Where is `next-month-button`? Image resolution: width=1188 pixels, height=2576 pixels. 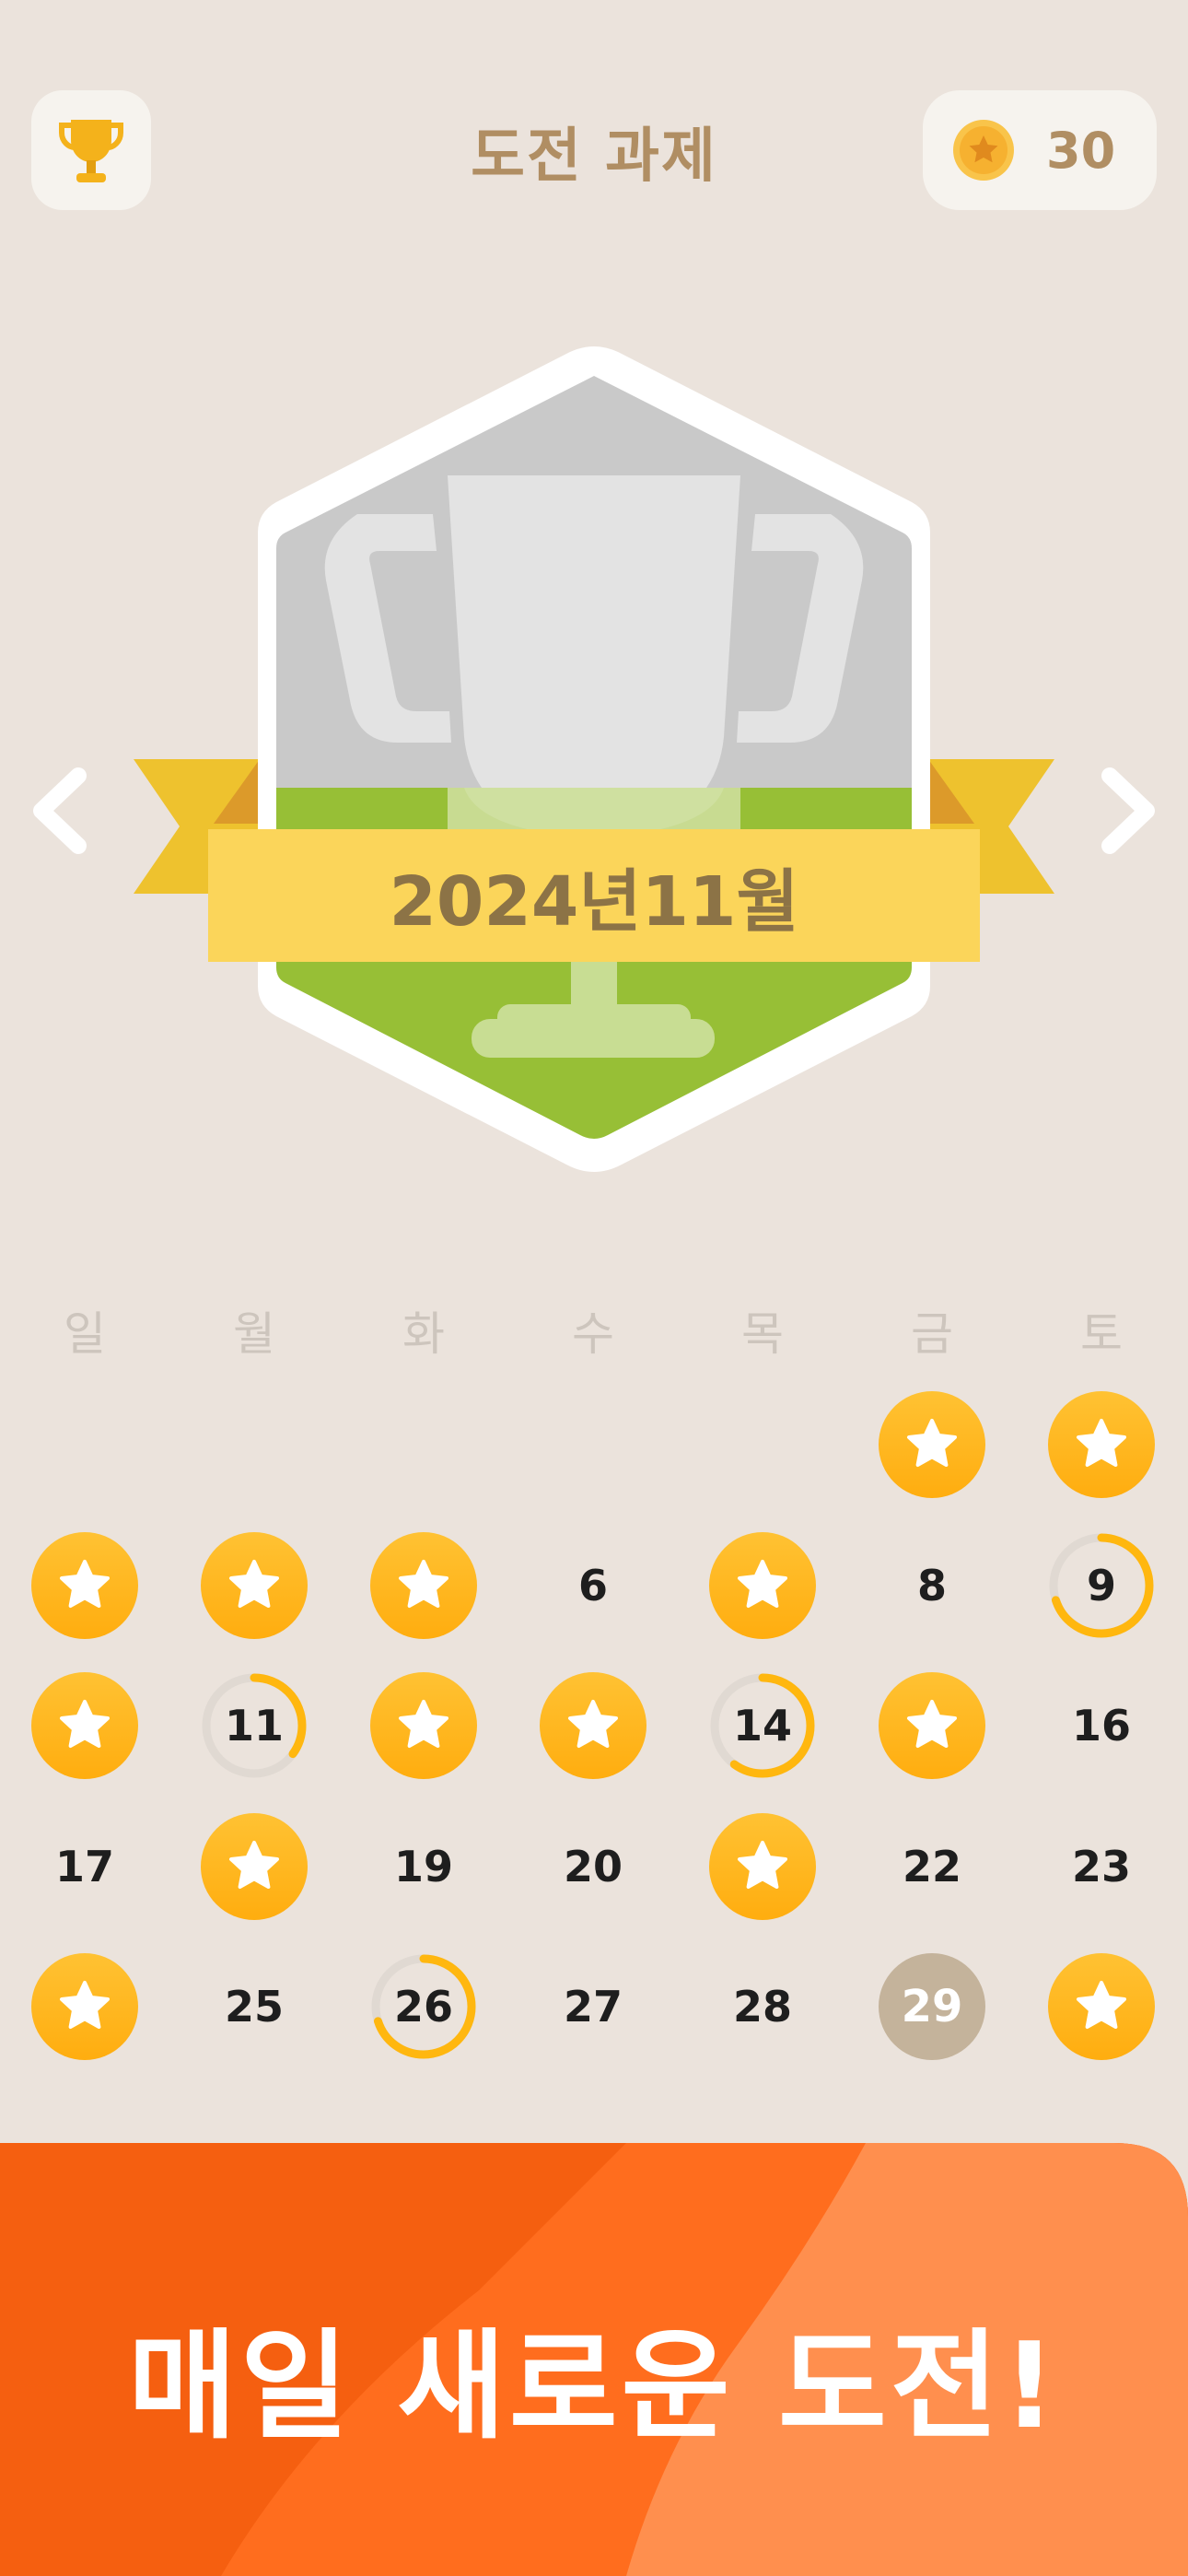 next-month-button is located at coordinates (1129, 810).